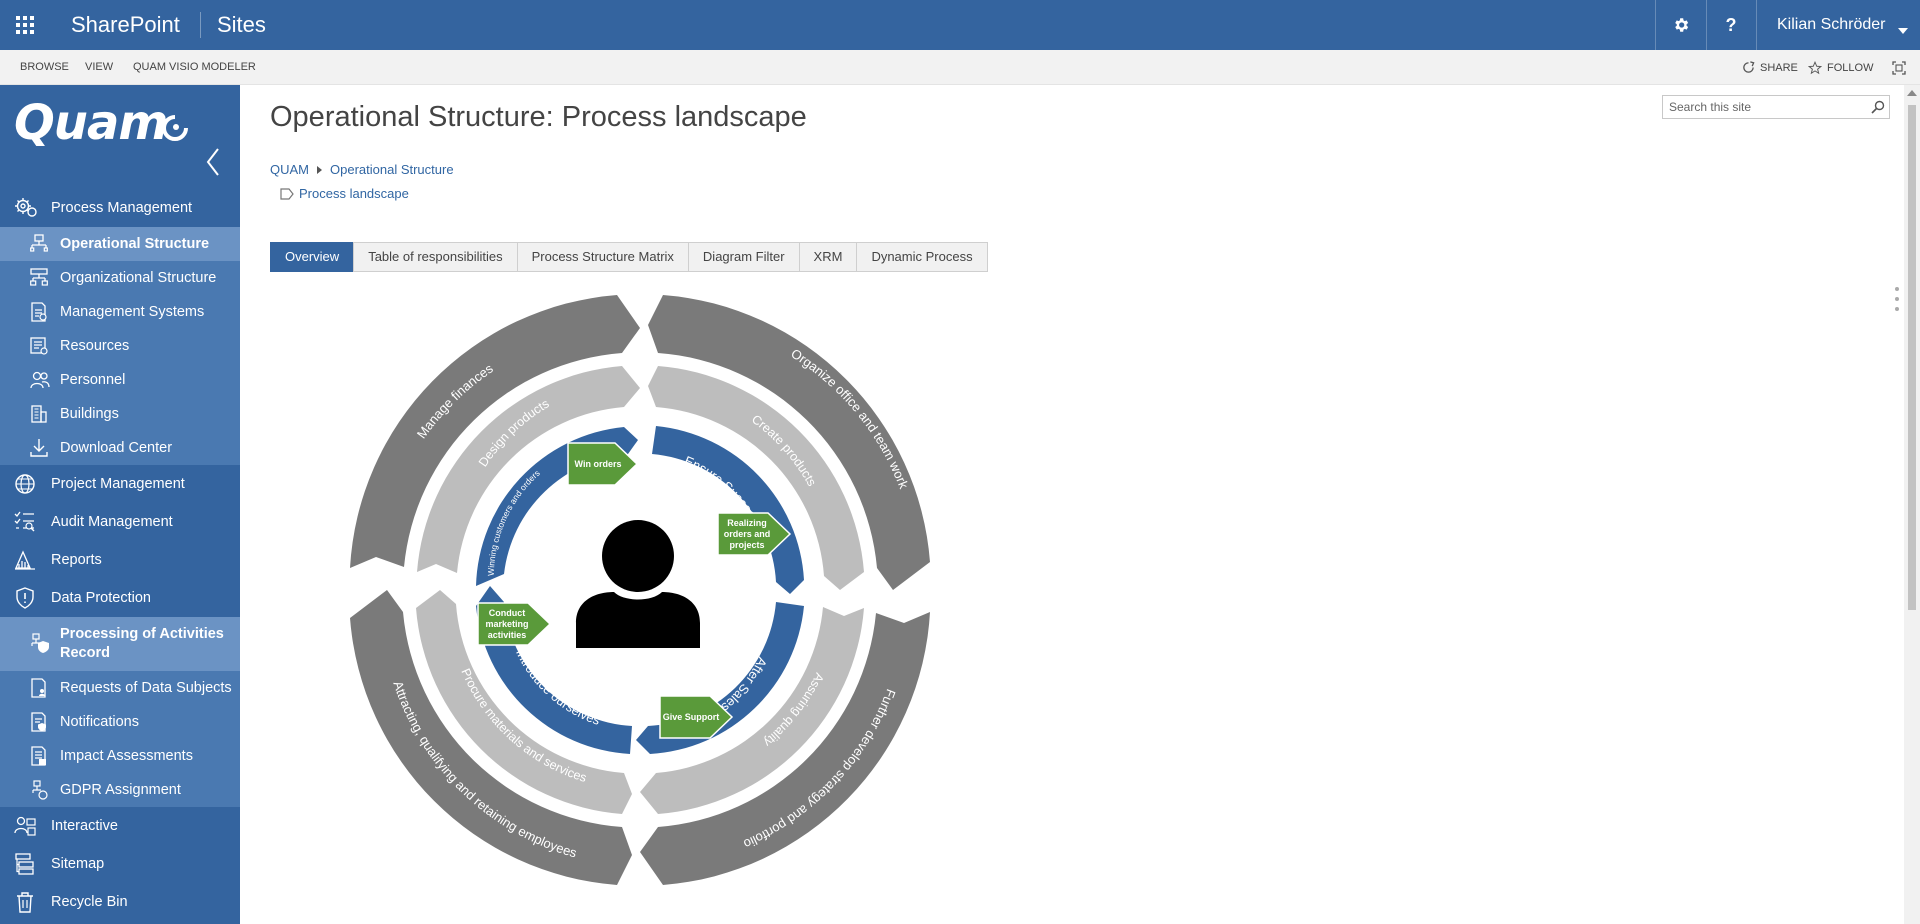 The image size is (1920, 924). Describe the element at coordinates (39, 688) in the screenshot. I see `request-icon` at that location.